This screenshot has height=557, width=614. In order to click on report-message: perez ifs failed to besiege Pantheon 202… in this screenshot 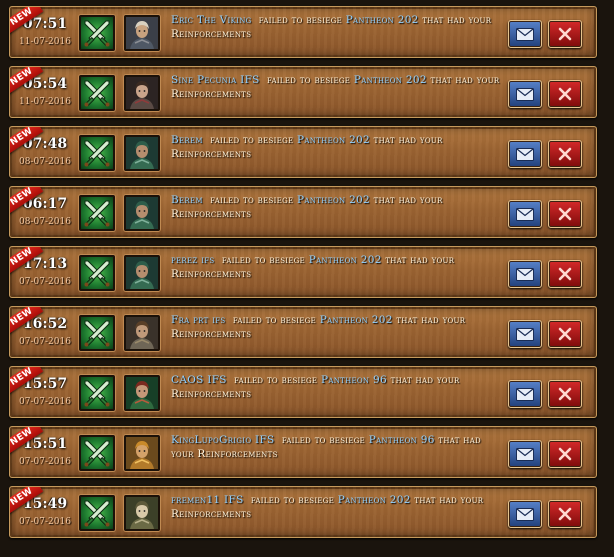, I will do `click(337, 267)`.